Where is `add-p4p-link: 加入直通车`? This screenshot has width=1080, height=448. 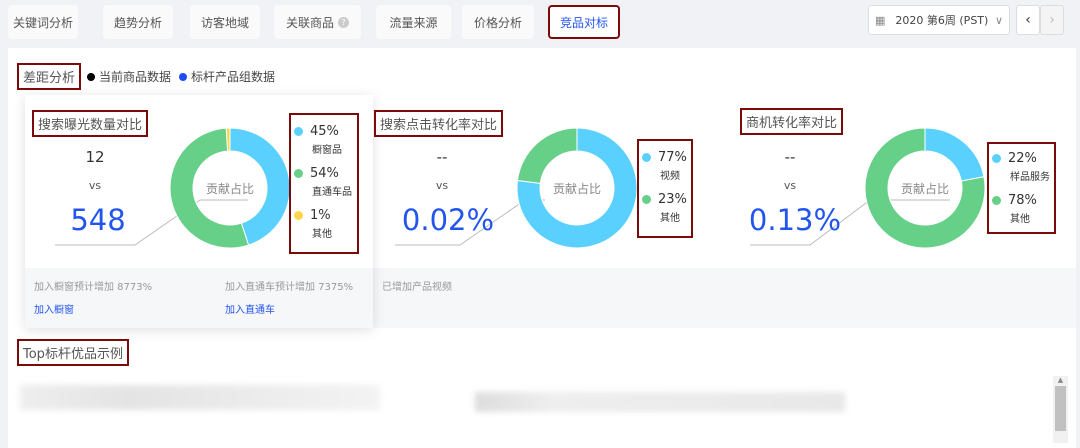 add-p4p-link: 加入直通车 is located at coordinates (250, 308).